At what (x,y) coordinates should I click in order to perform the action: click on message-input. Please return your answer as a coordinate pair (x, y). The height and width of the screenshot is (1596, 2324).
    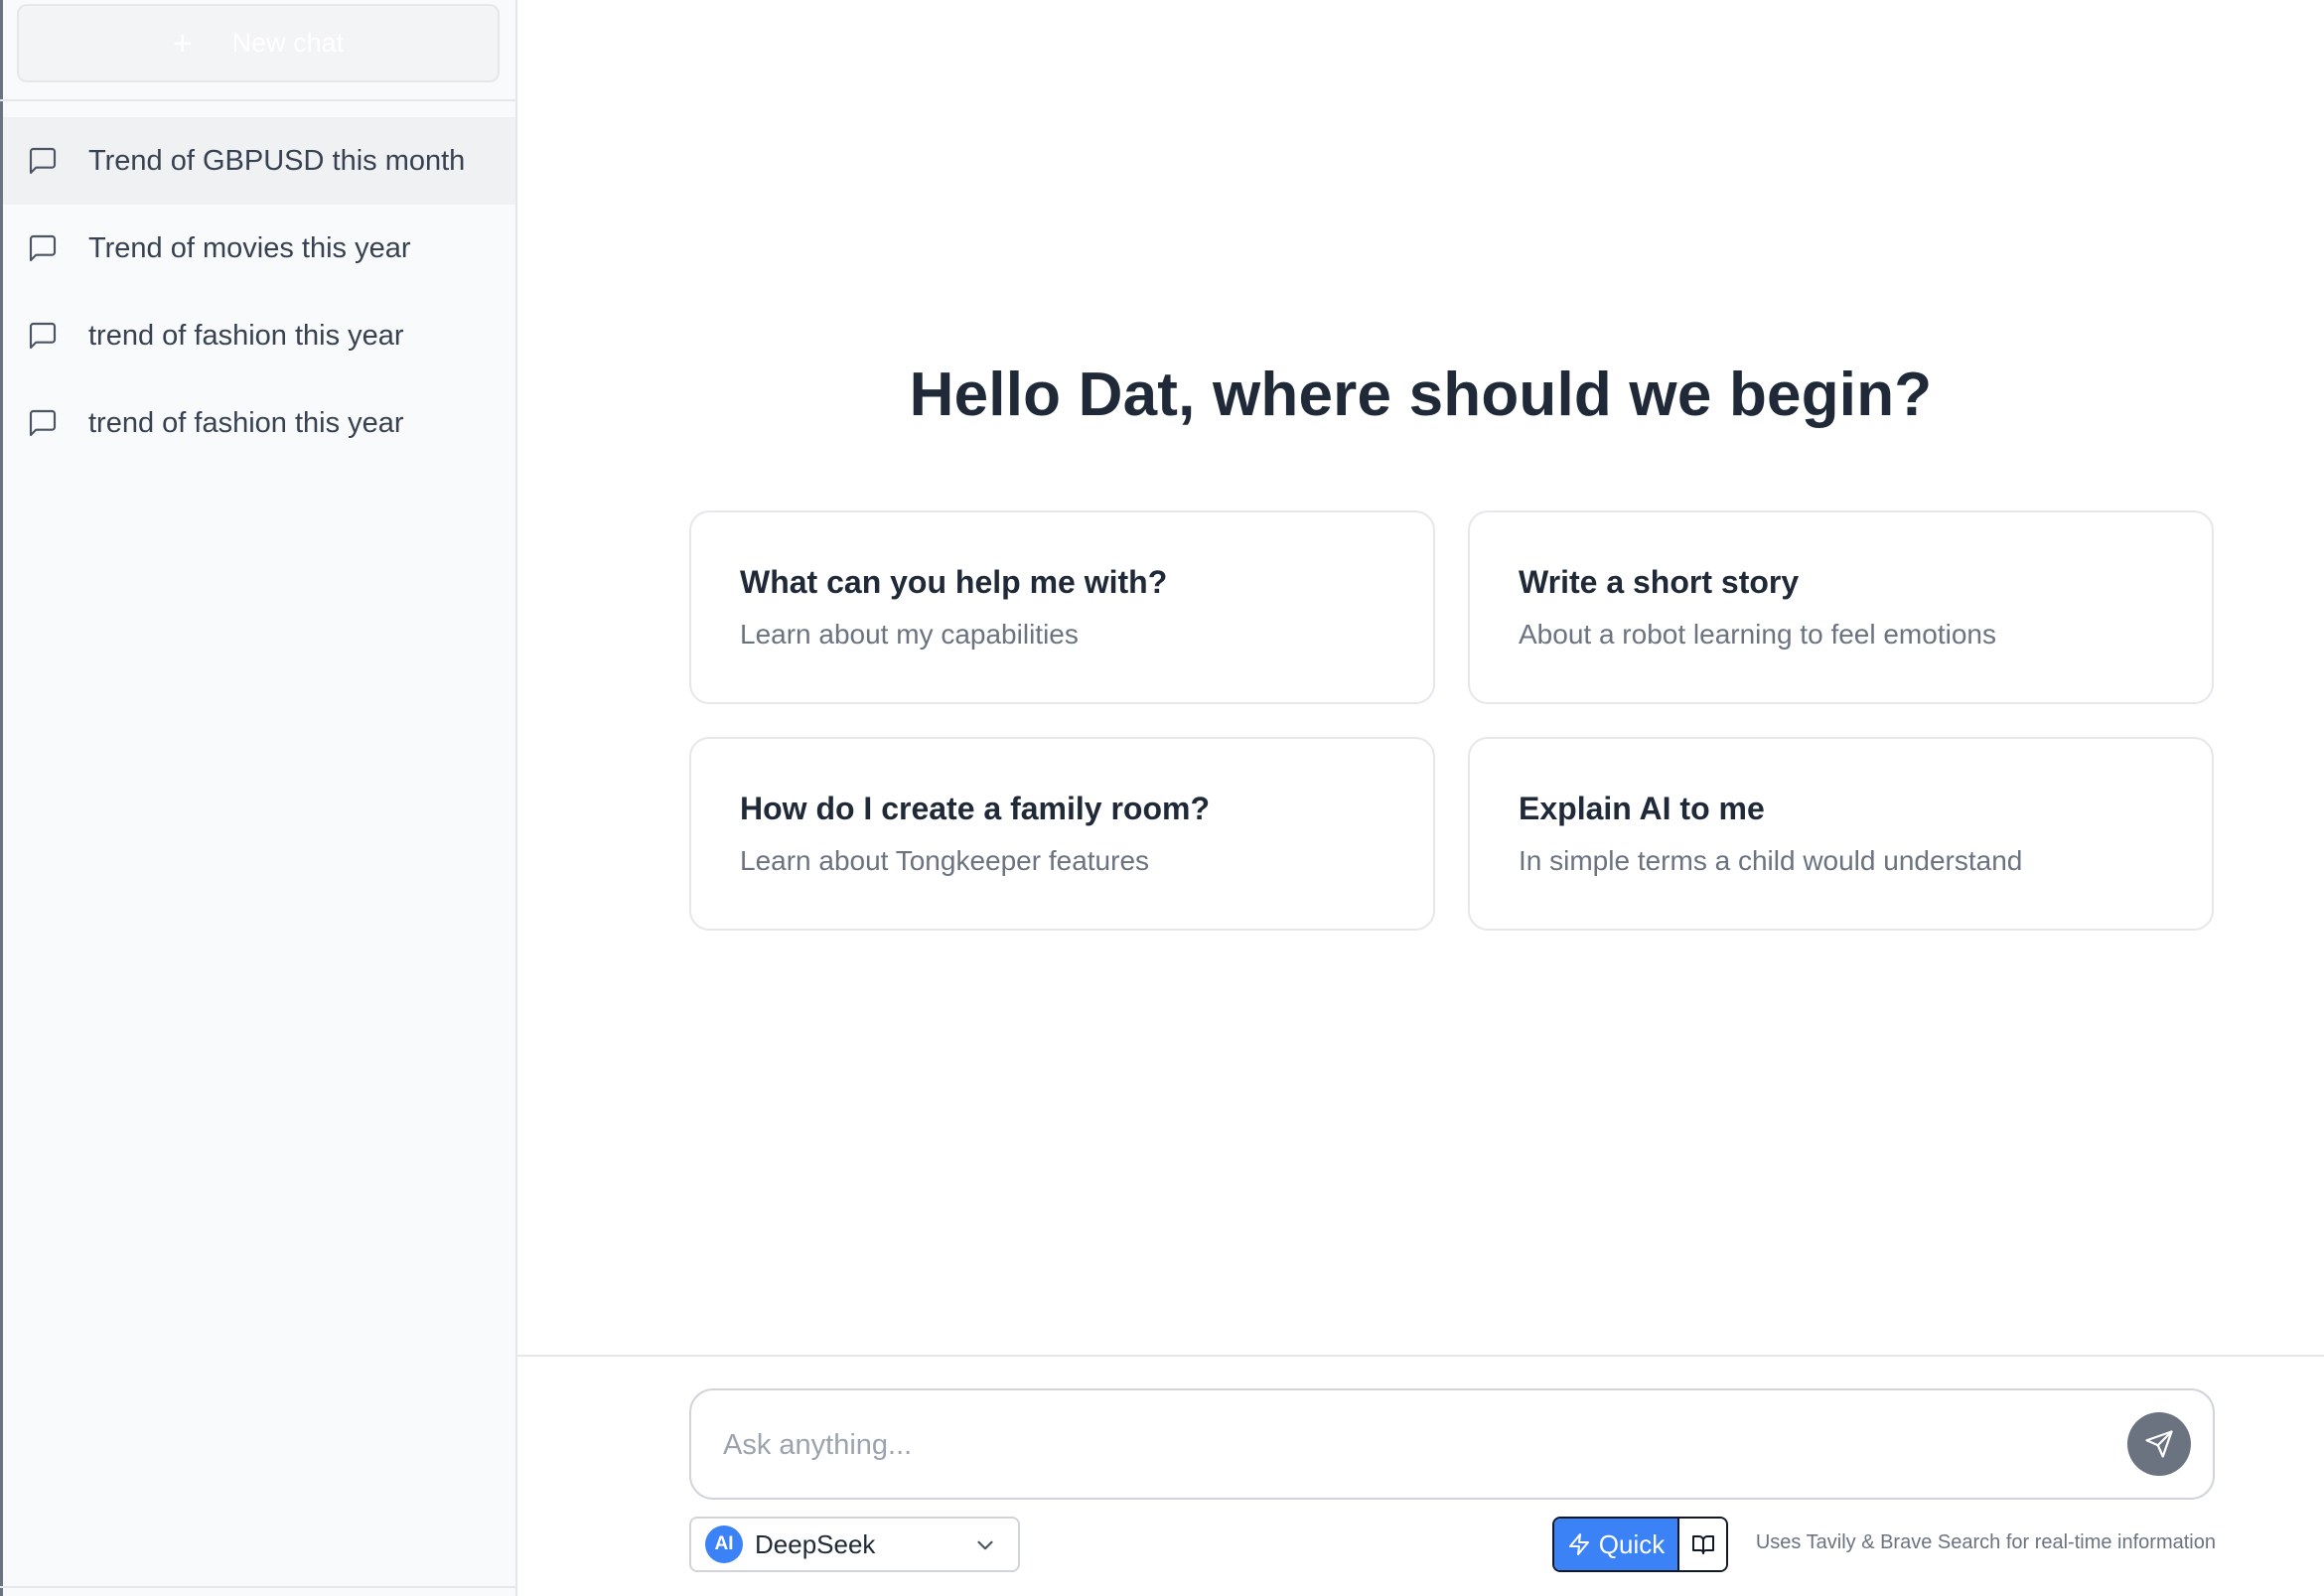
    Looking at the image, I should click on (1408, 1445).